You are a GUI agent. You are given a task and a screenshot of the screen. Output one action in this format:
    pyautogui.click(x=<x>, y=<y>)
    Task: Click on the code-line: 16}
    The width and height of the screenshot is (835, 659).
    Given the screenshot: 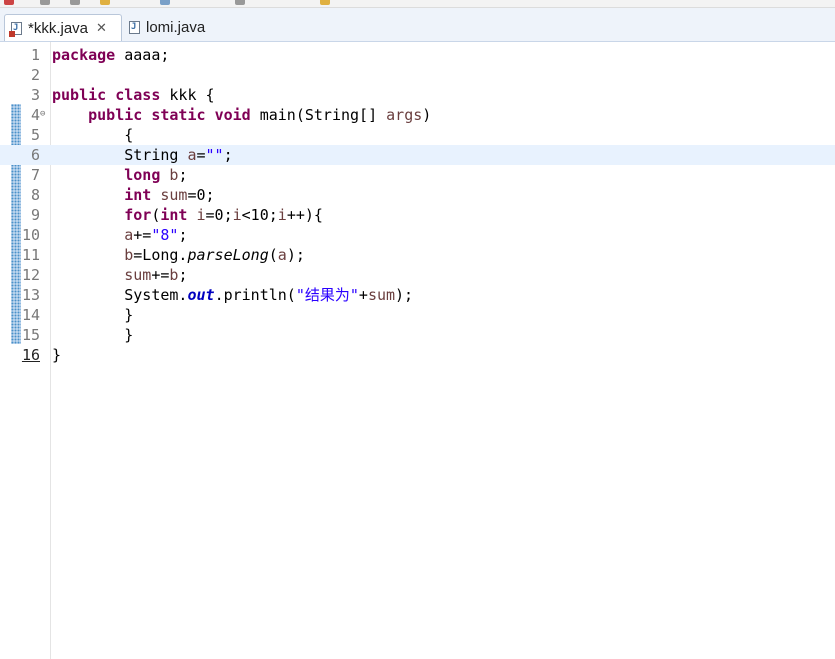 What is the action you would take?
    pyautogui.click(x=417, y=355)
    